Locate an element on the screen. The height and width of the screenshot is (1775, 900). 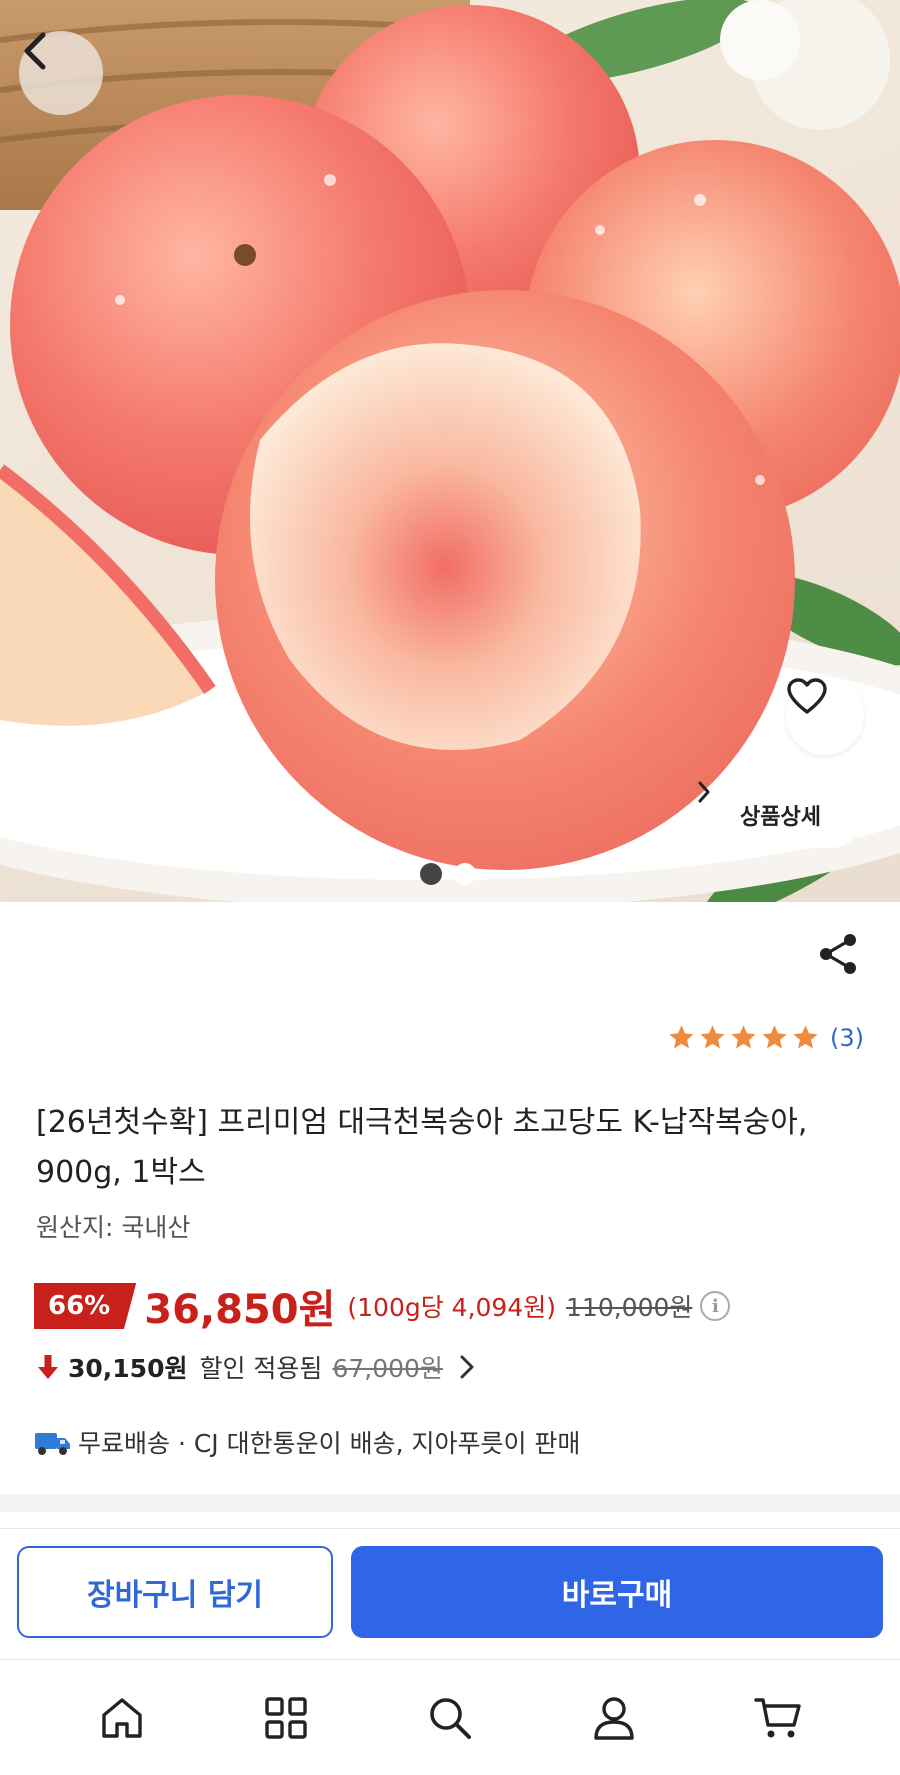
product-origin: 원산지: 국내산 is located at coordinates (113, 1227).